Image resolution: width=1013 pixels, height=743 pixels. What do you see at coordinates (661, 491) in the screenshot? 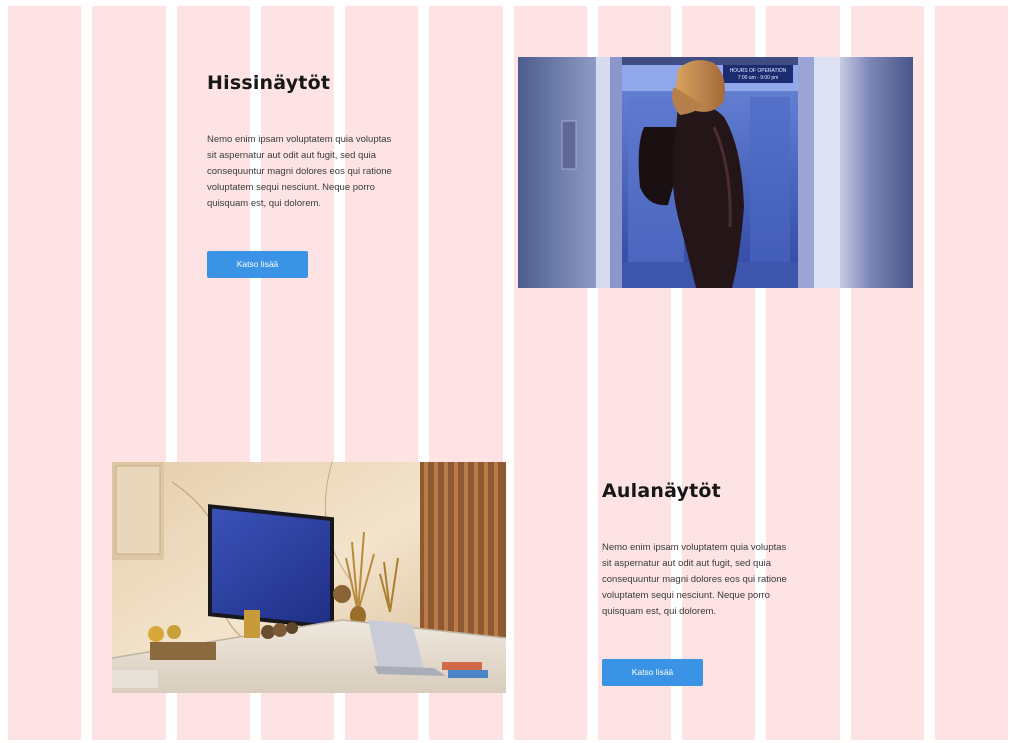
I see `section-title-lobby-displays: Aulanäytöt` at bounding box center [661, 491].